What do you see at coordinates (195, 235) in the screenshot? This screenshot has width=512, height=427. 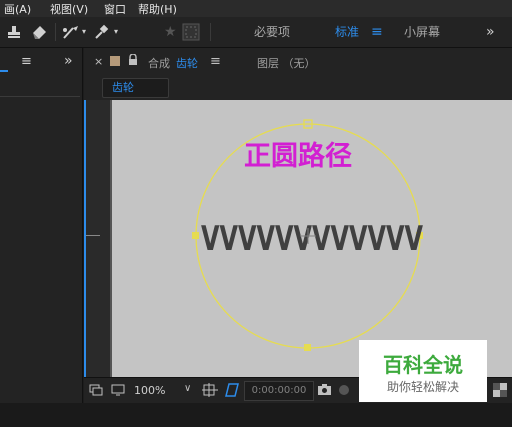 I see `path-vertex-left` at bounding box center [195, 235].